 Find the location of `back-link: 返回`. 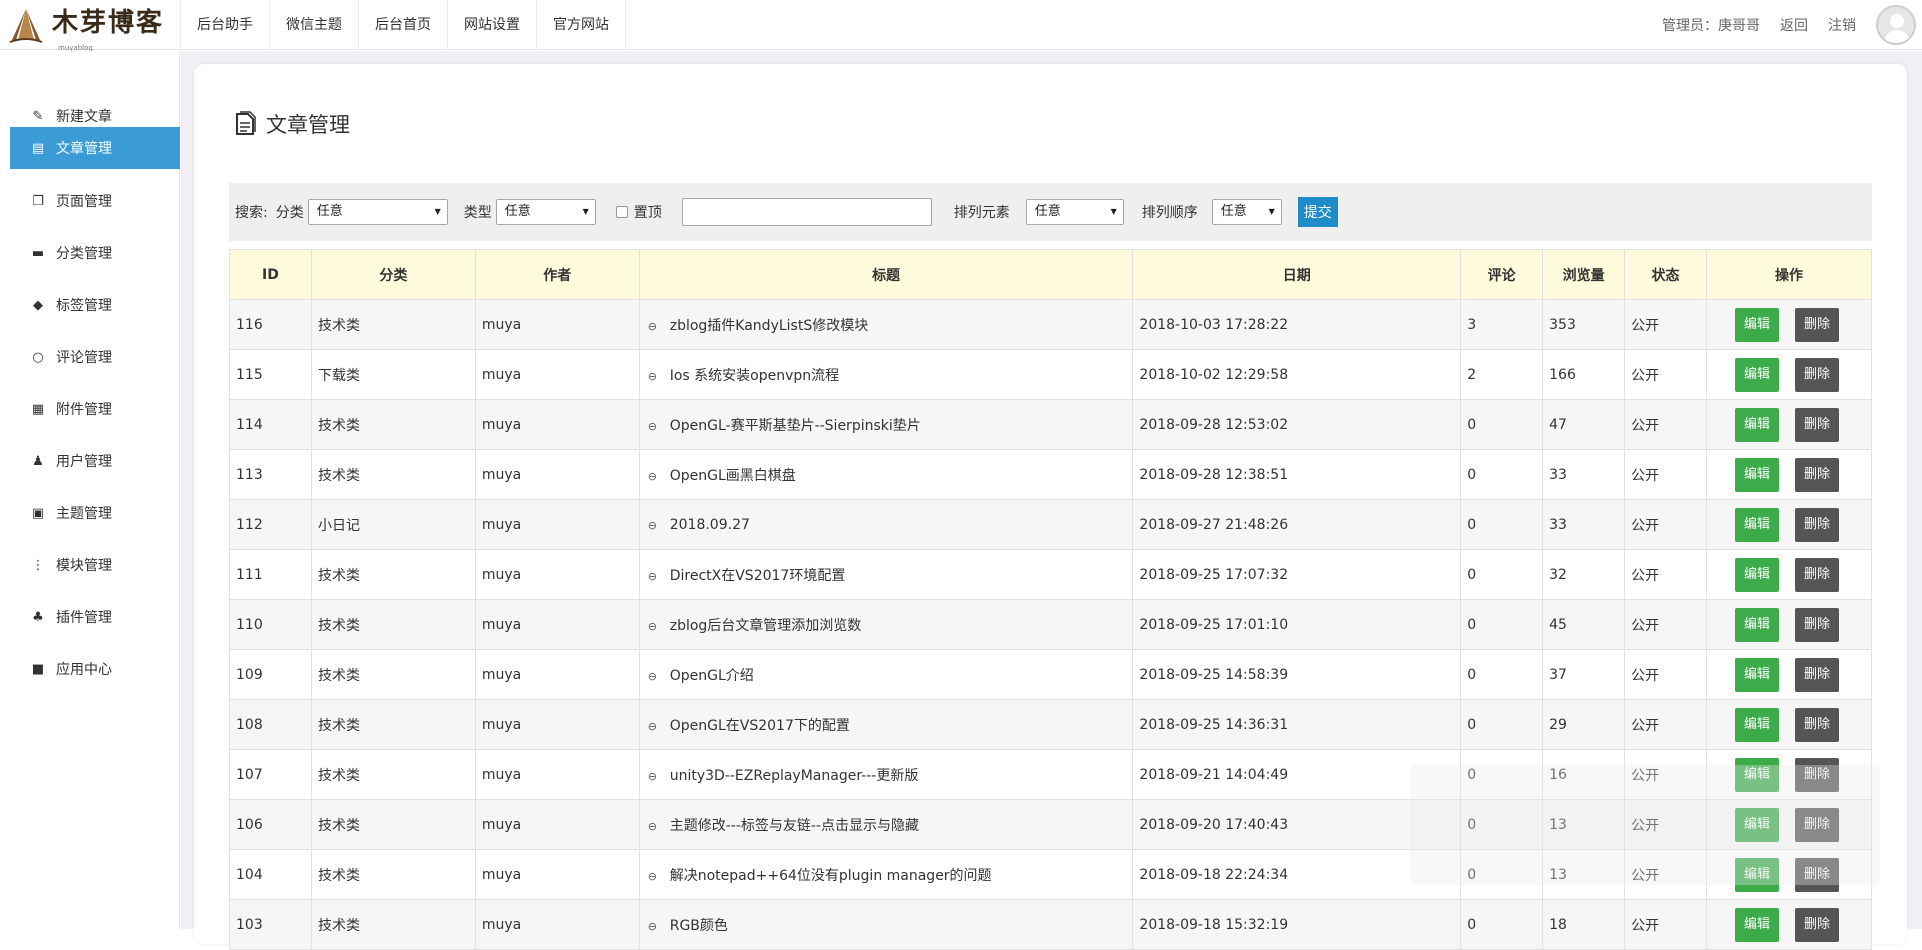

back-link: 返回 is located at coordinates (1794, 25).